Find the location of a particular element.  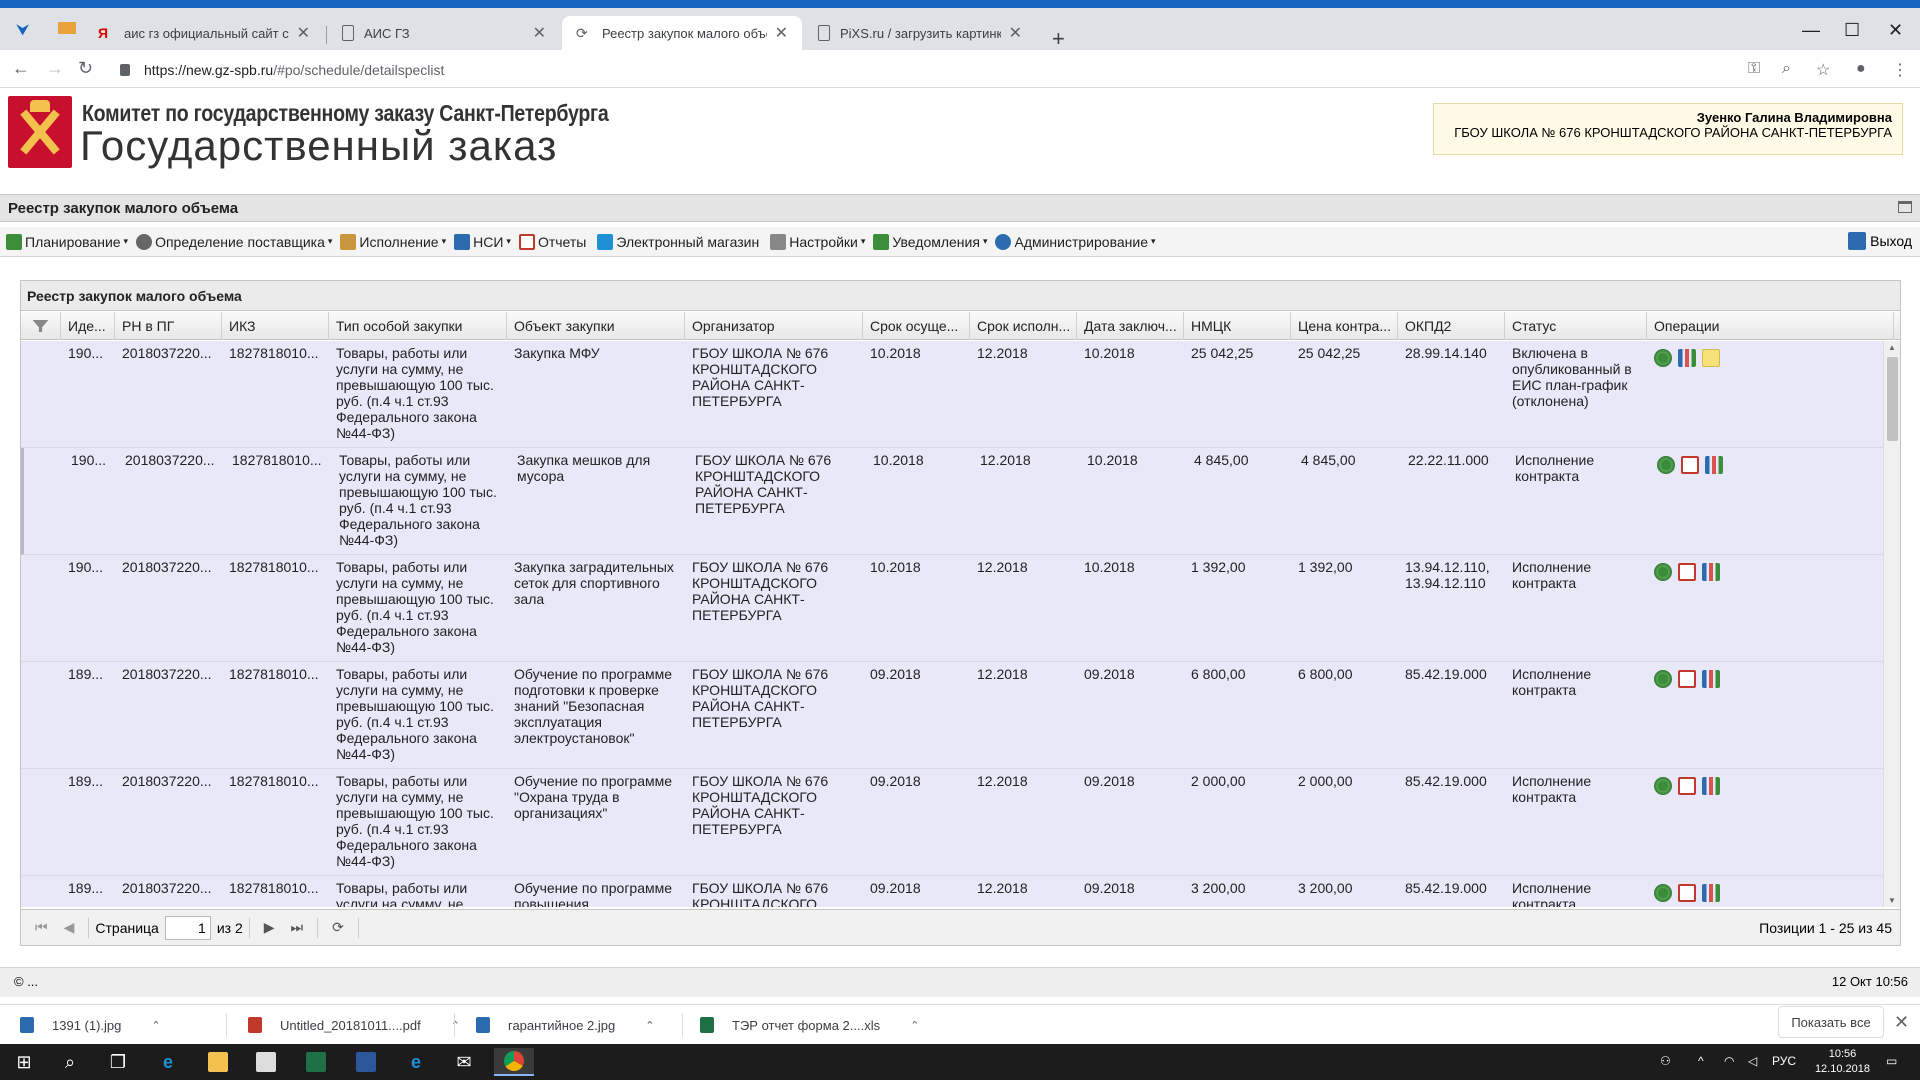

menu-notifications: Уведомления ▾ is located at coordinates (930, 241).